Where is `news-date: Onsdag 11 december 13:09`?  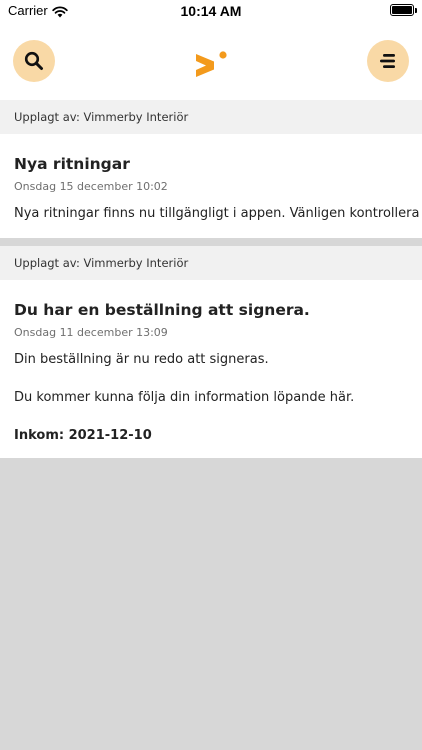
news-date: Onsdag 11 december 13:09 is located at coordinates (91, 332).